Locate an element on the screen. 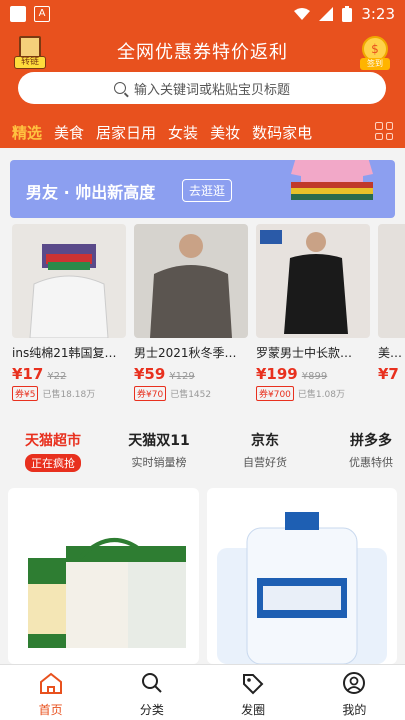 The image size is (405, 720). grid-menu-icon is located at coordinates (384, 131).